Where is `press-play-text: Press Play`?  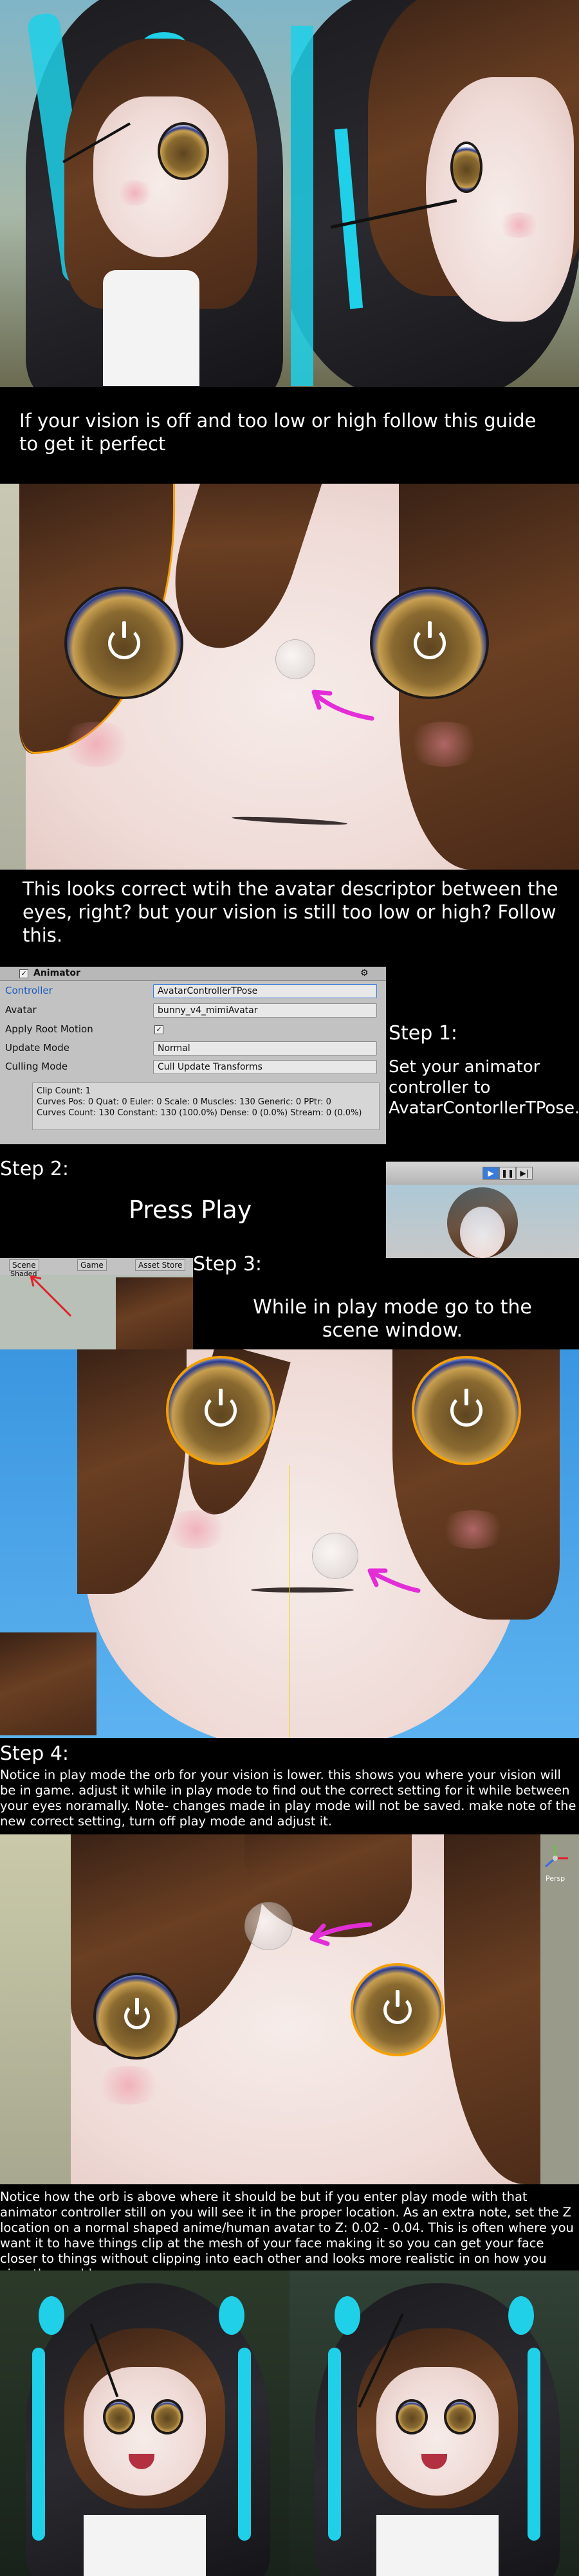 press-play-text: Press Play is located at coordinates (190, 1210).